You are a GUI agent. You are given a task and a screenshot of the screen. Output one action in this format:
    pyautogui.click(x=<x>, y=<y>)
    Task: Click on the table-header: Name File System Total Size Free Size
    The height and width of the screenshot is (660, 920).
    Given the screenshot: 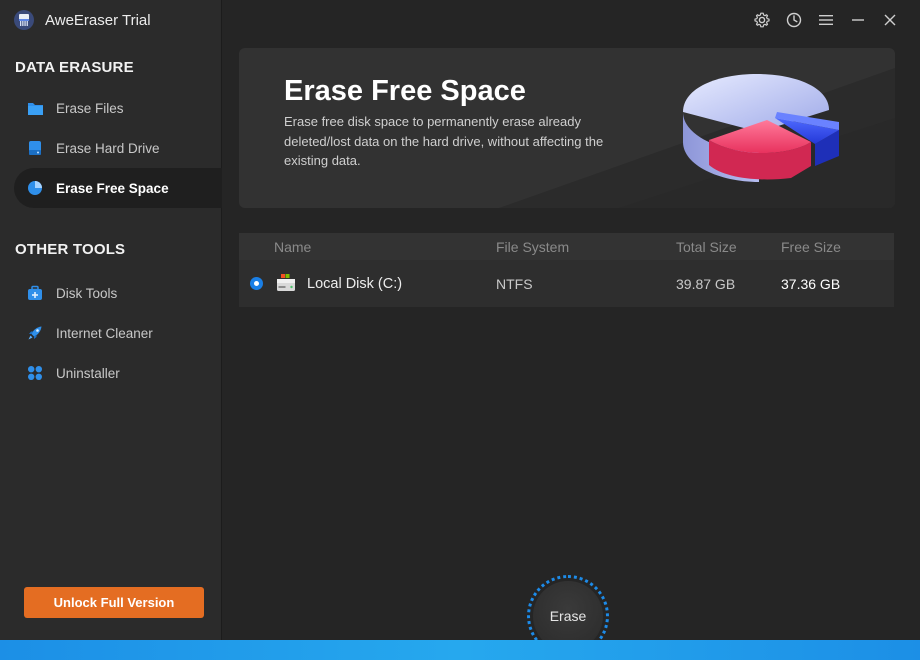 What is the action you would take?
    pyautogui.click(x=566, y=246)
    